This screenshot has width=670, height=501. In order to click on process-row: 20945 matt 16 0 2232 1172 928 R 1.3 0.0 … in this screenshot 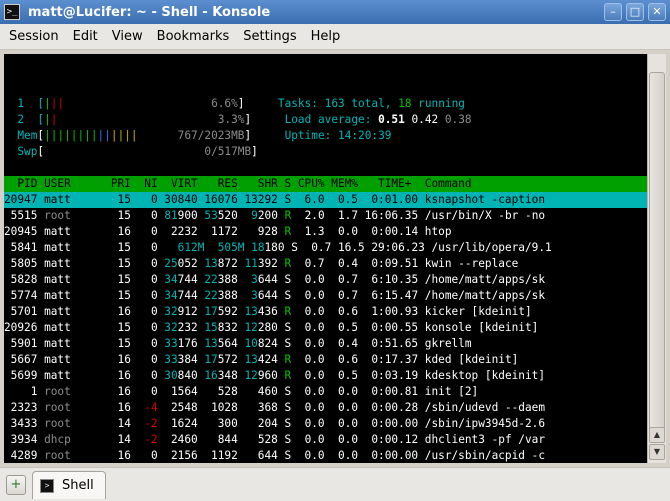, I will do `click(228, 232)`.